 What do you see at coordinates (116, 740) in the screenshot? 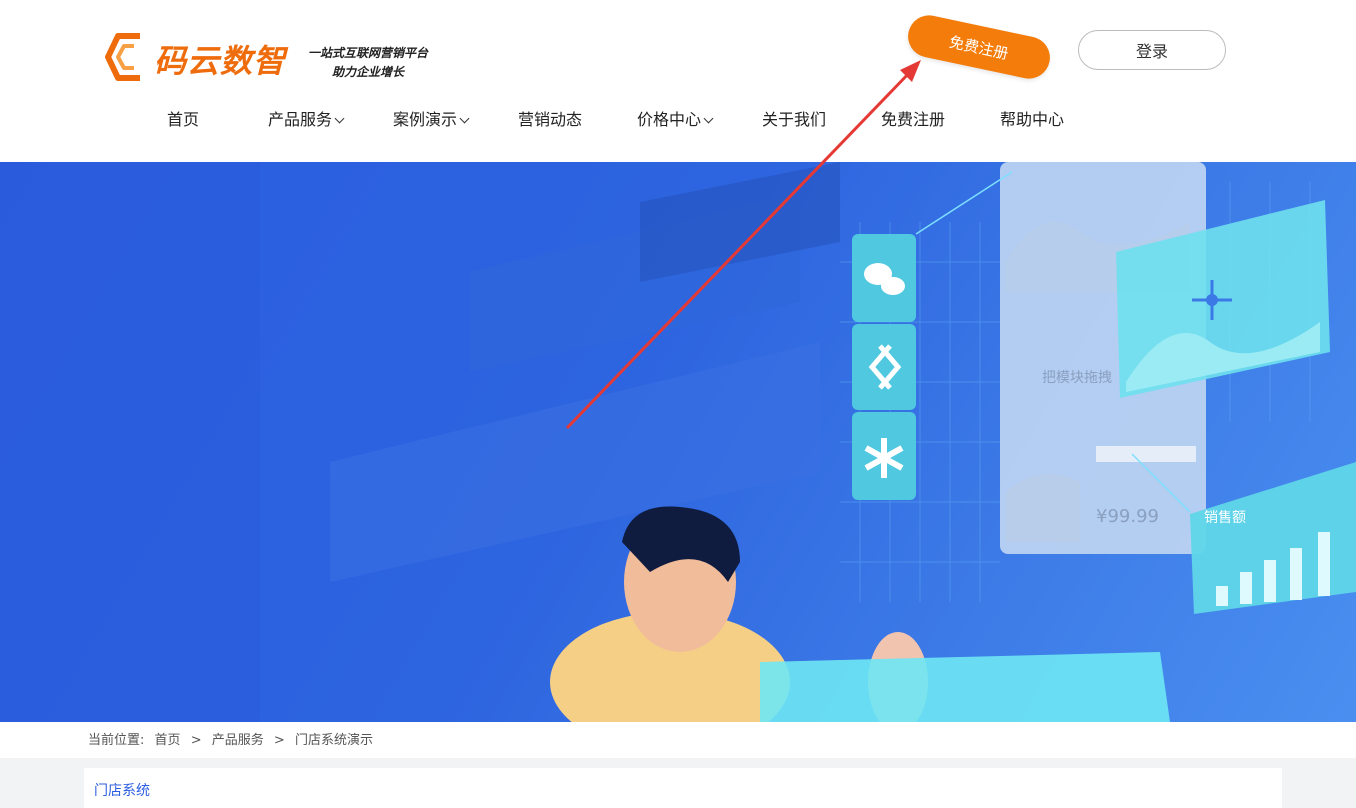
I see `breadcrumb-prefix: 当前位置:` at bounding box center [116, 740].